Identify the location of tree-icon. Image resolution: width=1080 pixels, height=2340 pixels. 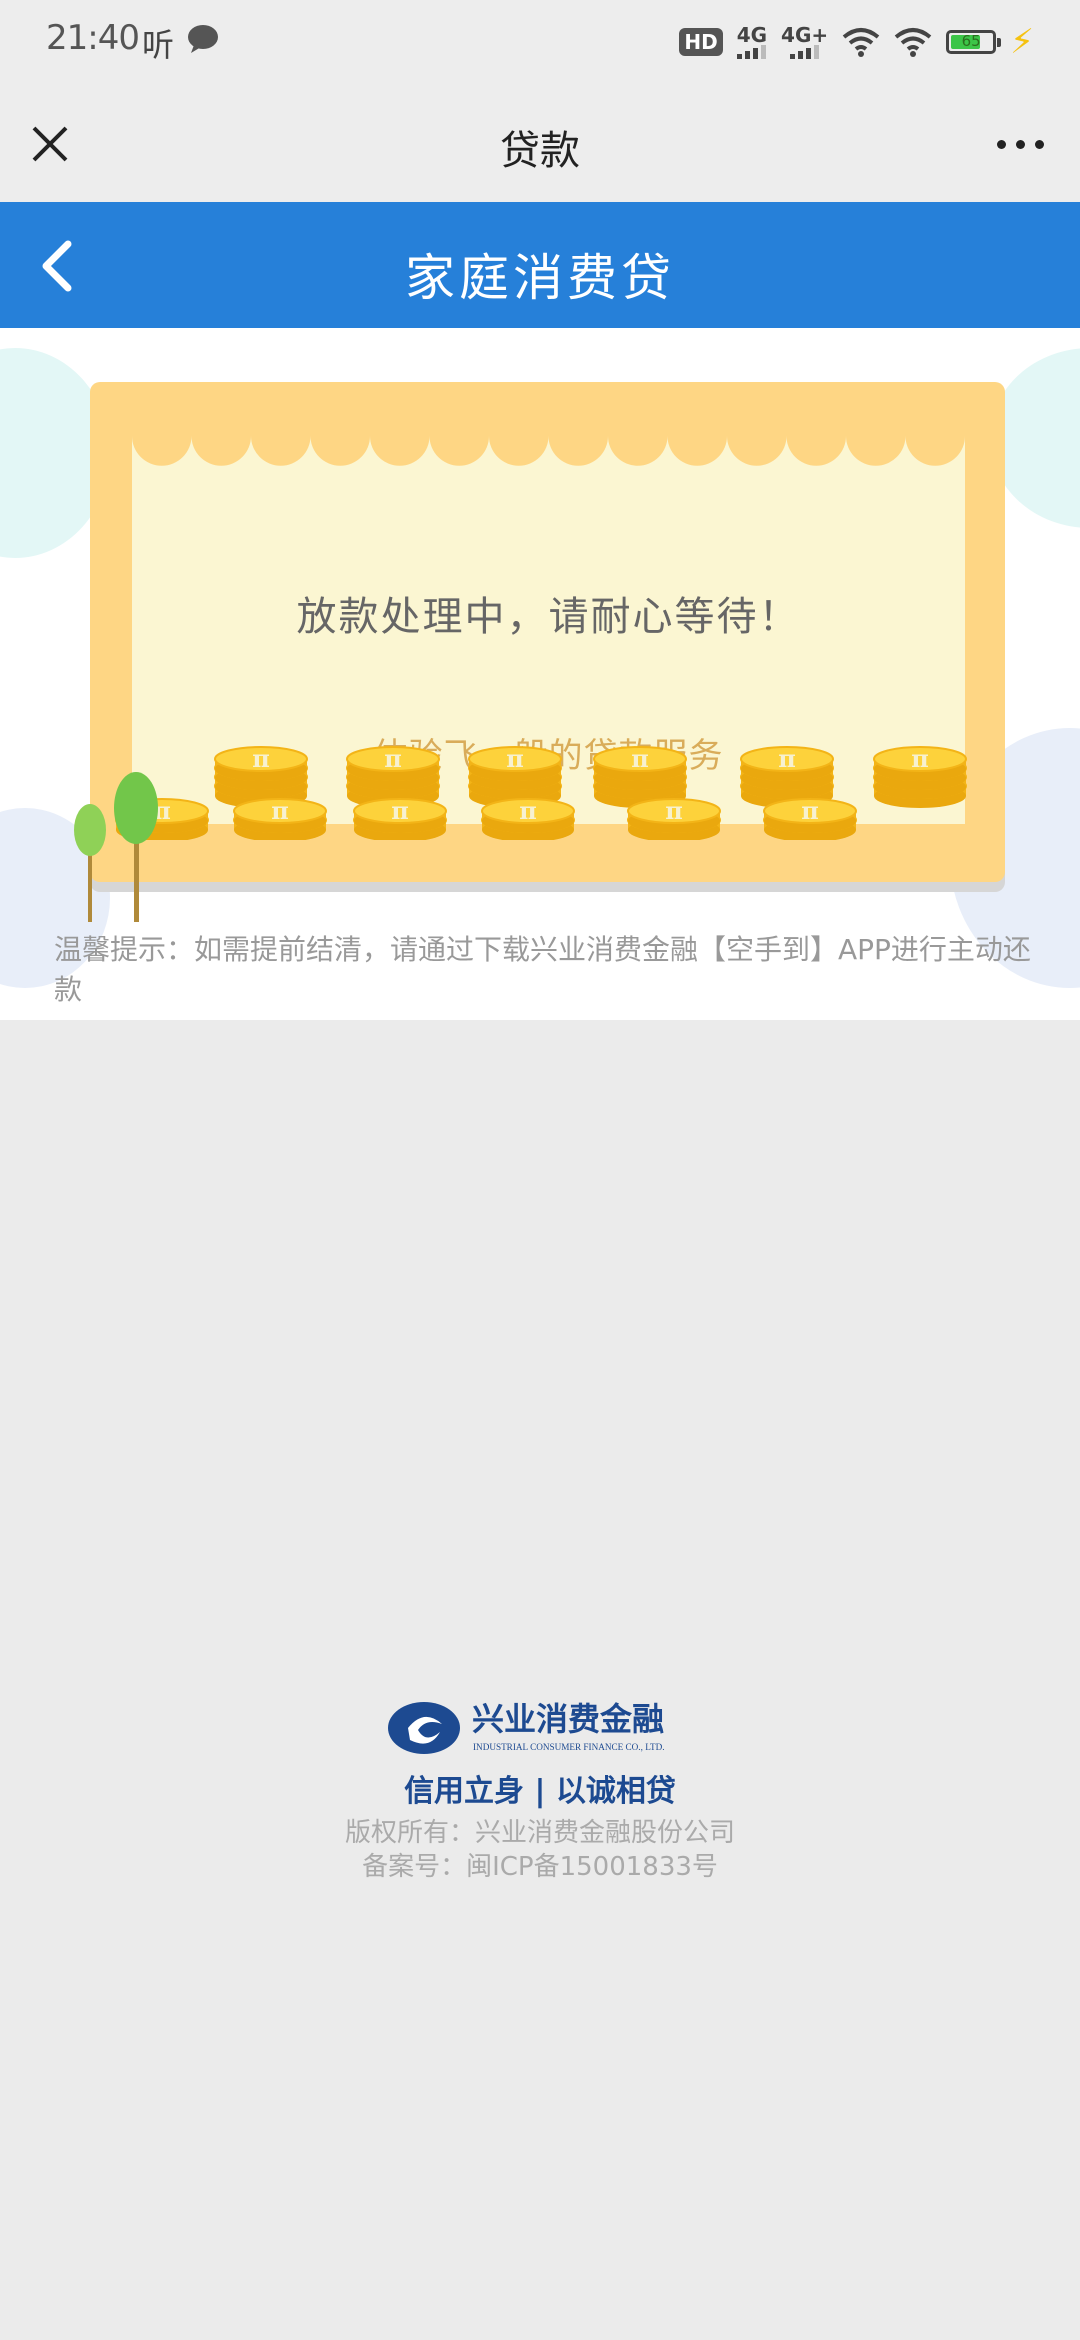
(116, 847).